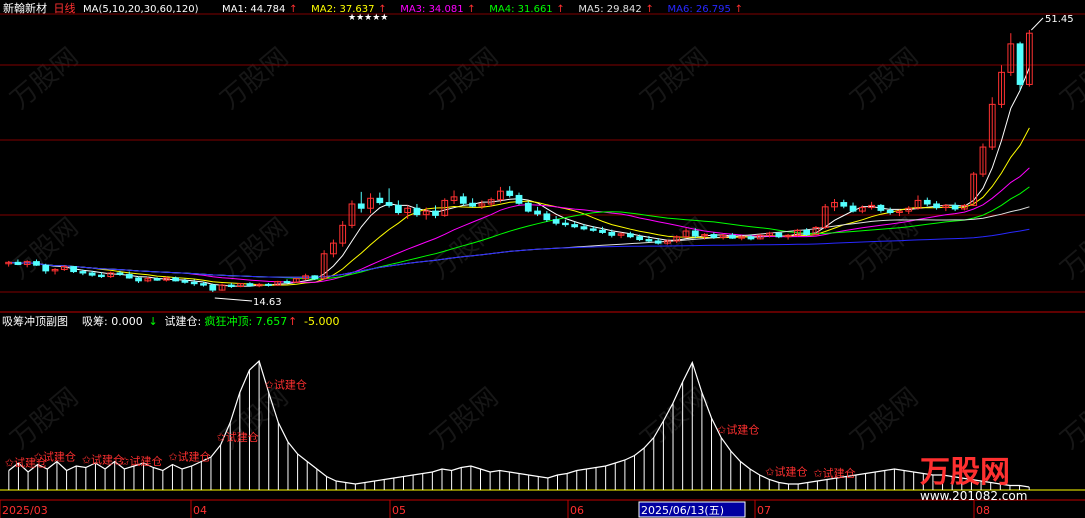 This screenshot has height=518, width=1085. I want to click on sub-legend-item: 疯狂冲顶: 7.657, so click(246, 321).